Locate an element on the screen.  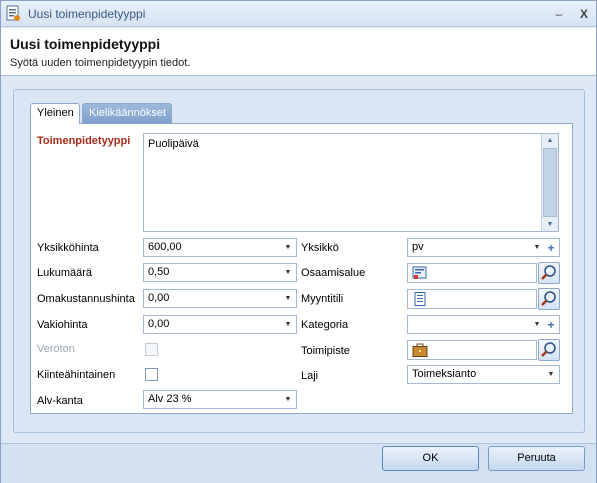
toimipiste-field is located at coordinates (472, 350).